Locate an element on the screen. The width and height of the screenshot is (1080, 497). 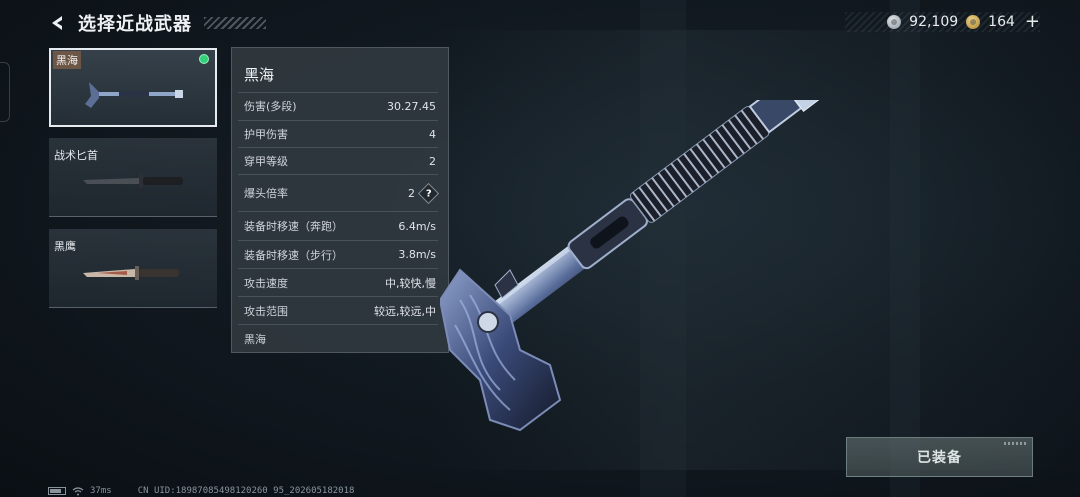
stat-label: 攻击速度 is located at coordinates (266, 283).